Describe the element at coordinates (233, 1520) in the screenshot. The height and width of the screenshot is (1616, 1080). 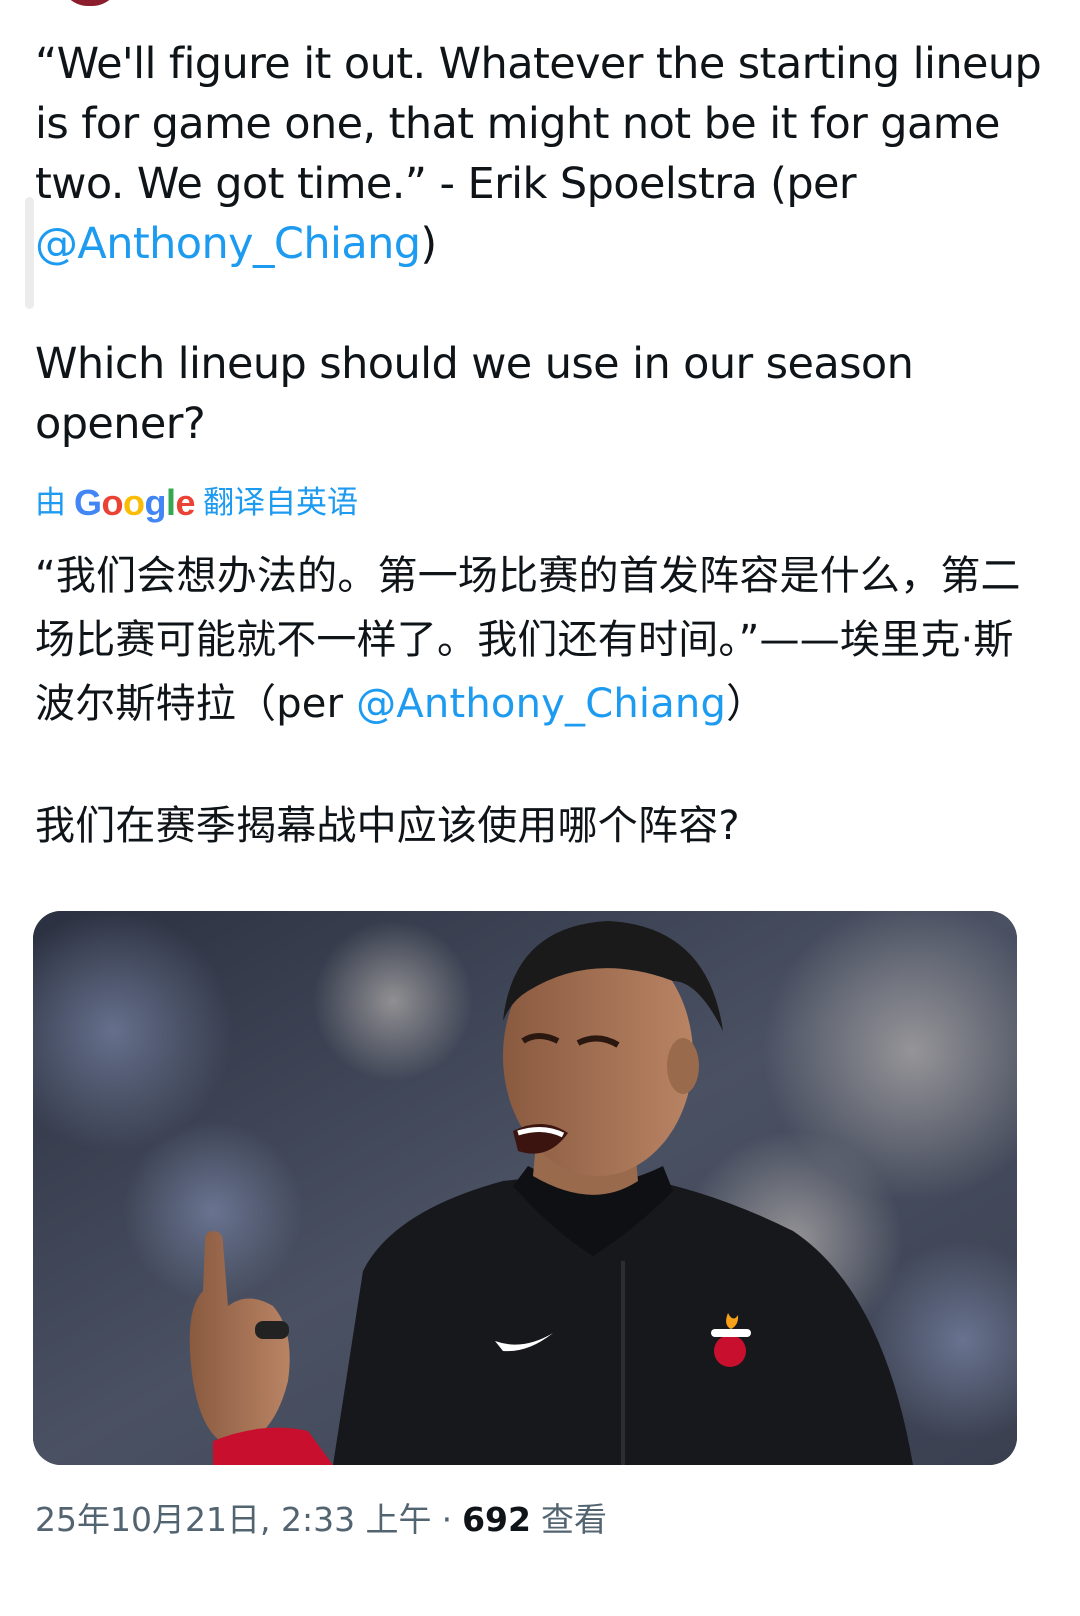
I see `timestamp: 25年10月21日, 2:33 上午` at that location.